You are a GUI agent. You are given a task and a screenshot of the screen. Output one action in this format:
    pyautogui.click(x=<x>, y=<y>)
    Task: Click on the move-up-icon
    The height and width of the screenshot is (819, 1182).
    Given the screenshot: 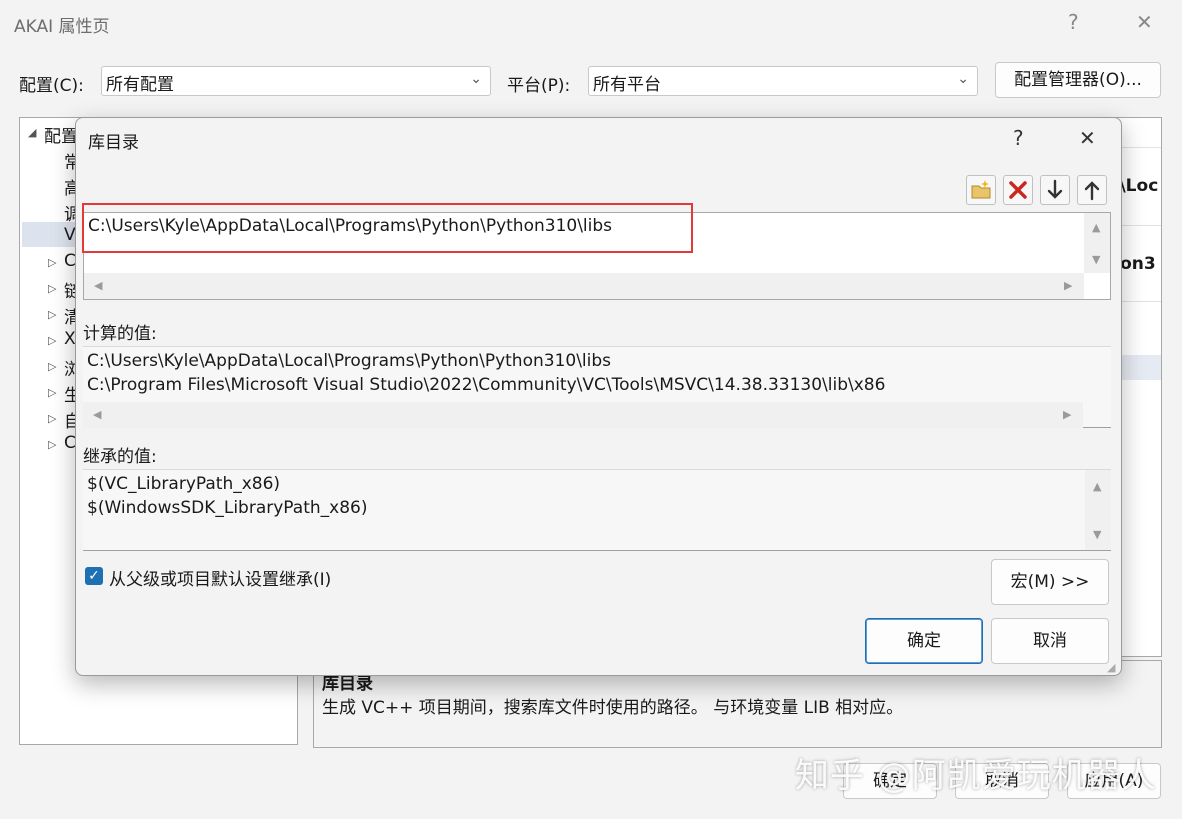 What is the action you would take?
    pyautogui.click(x=1092, y=191)
    